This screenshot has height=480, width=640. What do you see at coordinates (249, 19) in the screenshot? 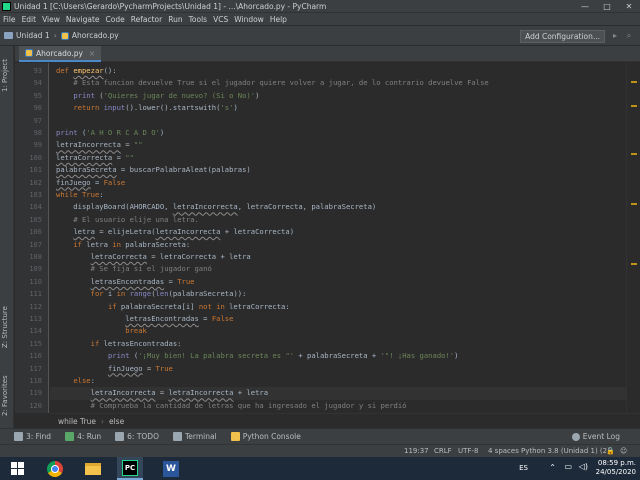
I see `menu-window: Window` at bounding box center [249, 19].